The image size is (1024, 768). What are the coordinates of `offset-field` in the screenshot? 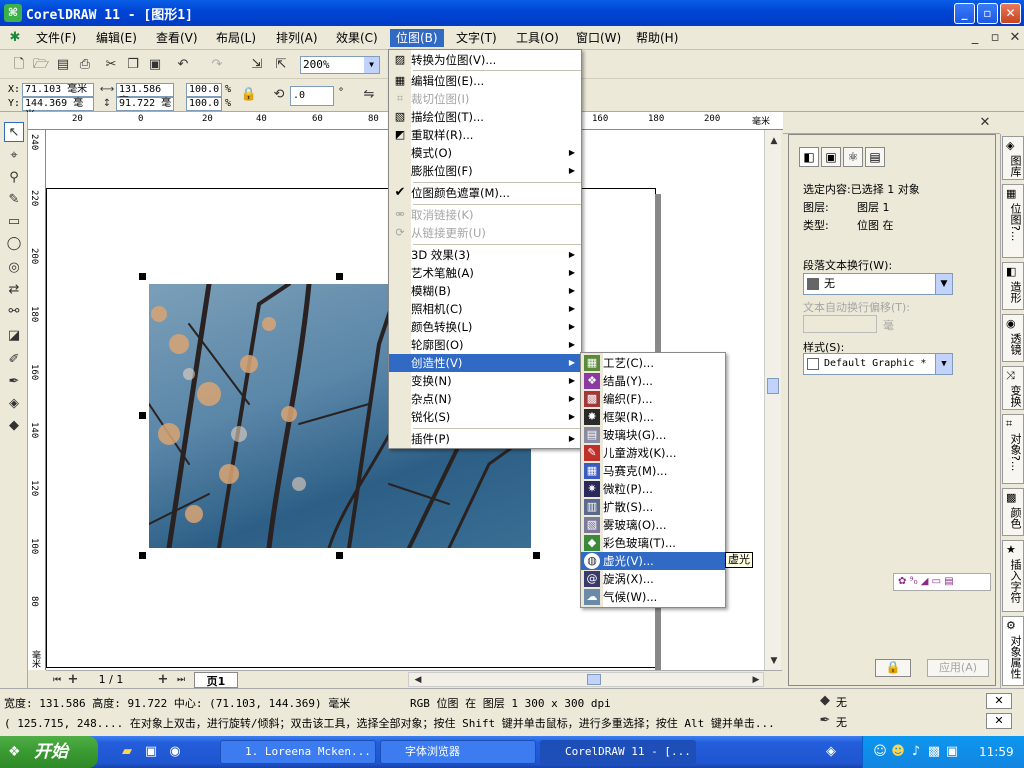 It's located at (840, 324).